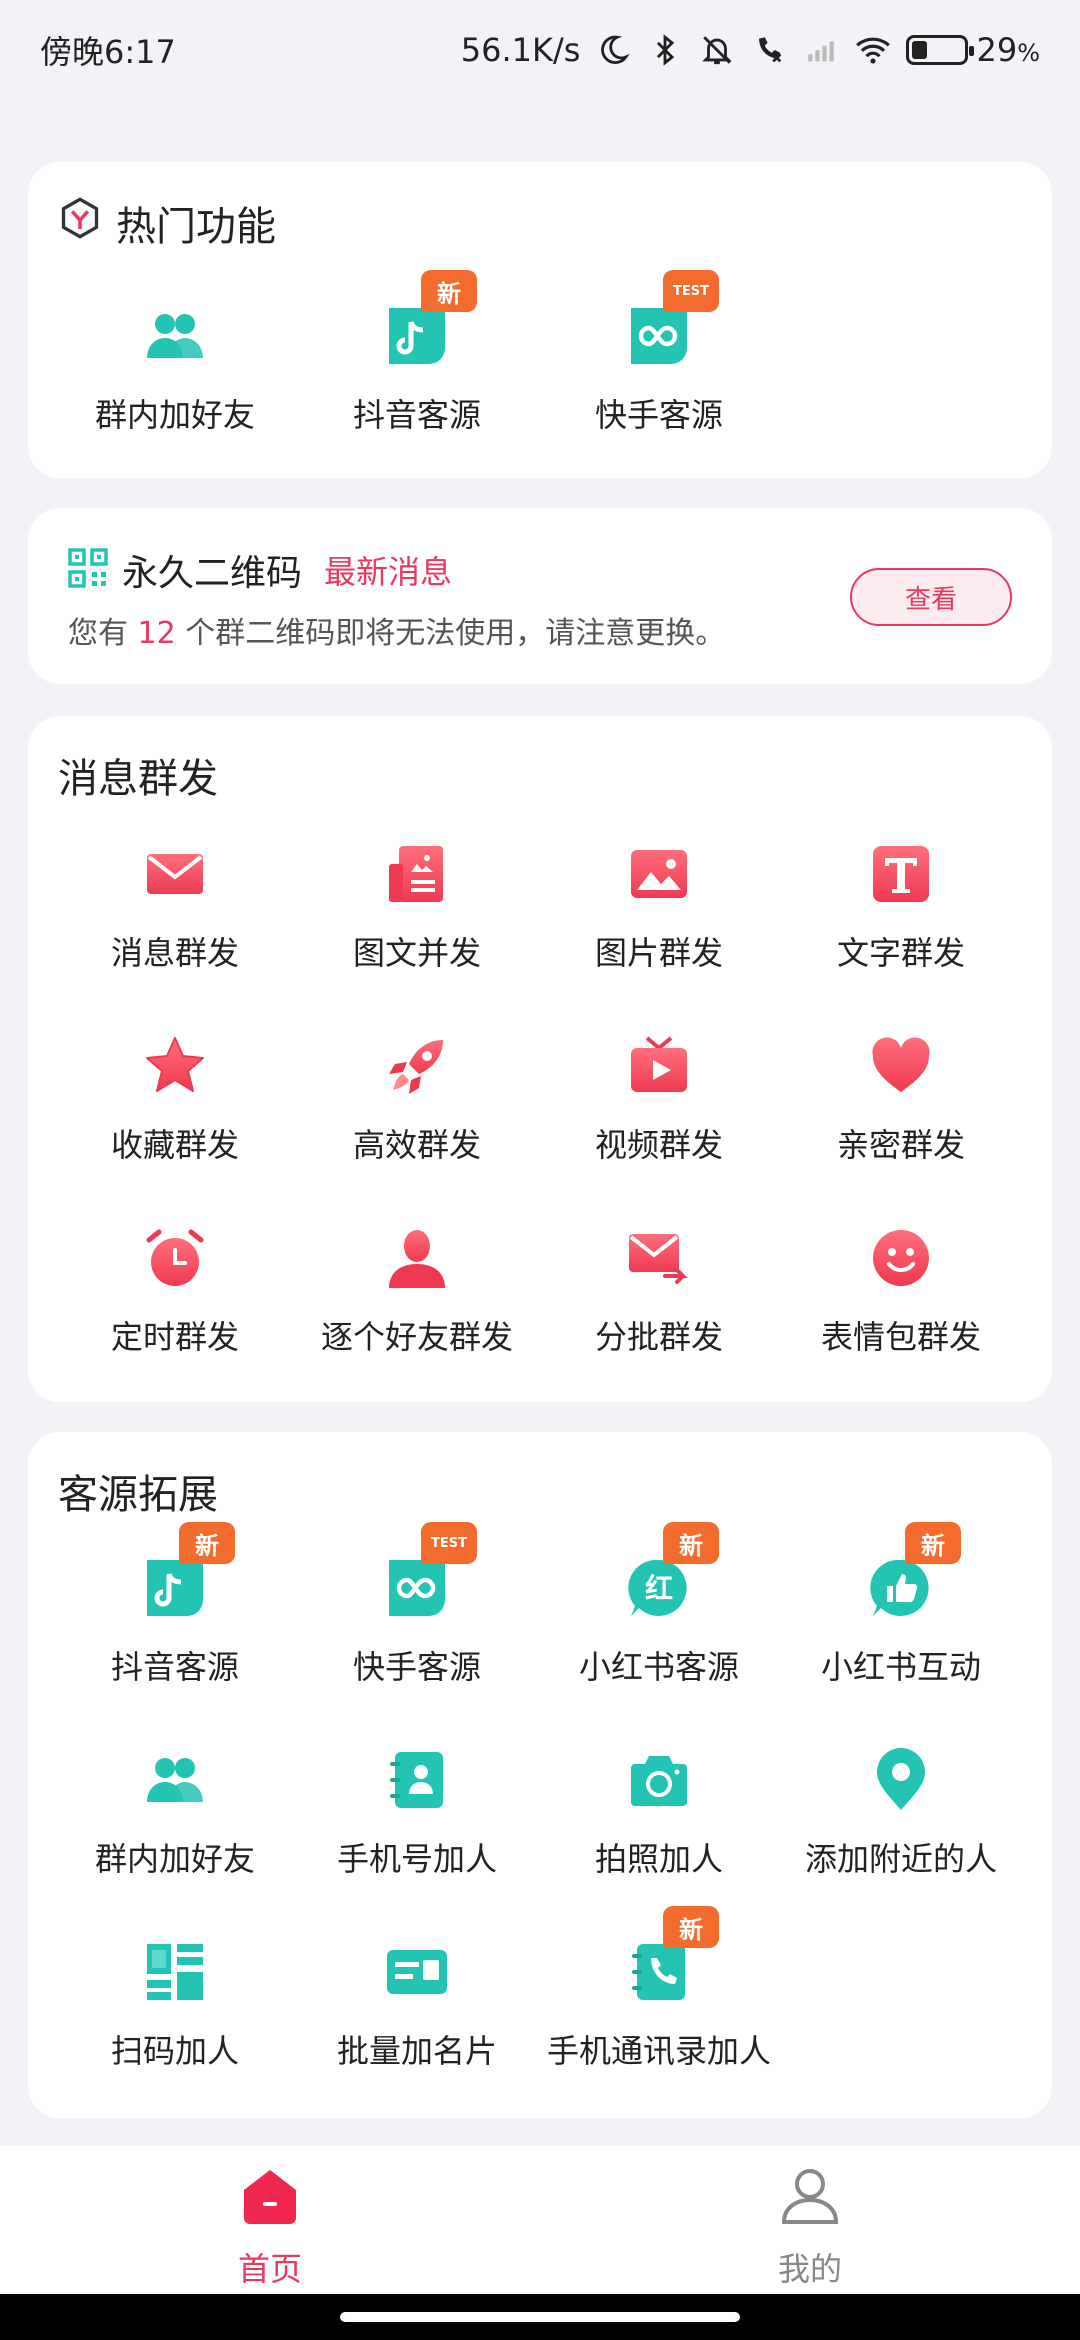  Describe the element at coordinates (175, 2006) in the screenshot. I see `source-item-scan: 扫码加人` at that location.